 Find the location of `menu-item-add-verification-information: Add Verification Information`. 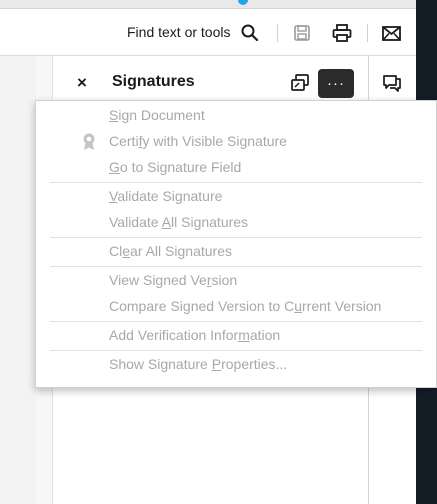

menu-item-add-verification-information: Add Verification Information is located at coordinates (194, 335).